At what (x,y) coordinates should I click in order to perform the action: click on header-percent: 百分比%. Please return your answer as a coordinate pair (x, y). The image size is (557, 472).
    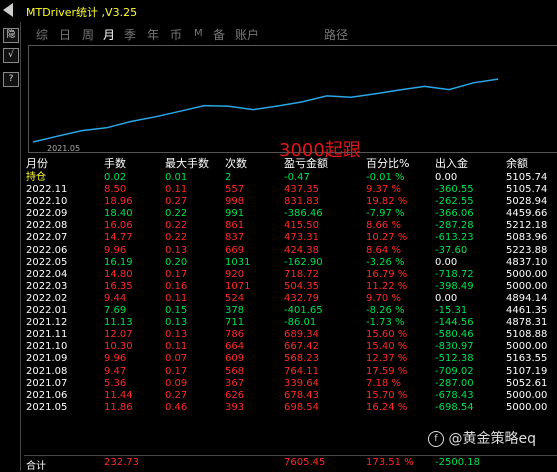
    Looking at the image, I should click on (388, 163).